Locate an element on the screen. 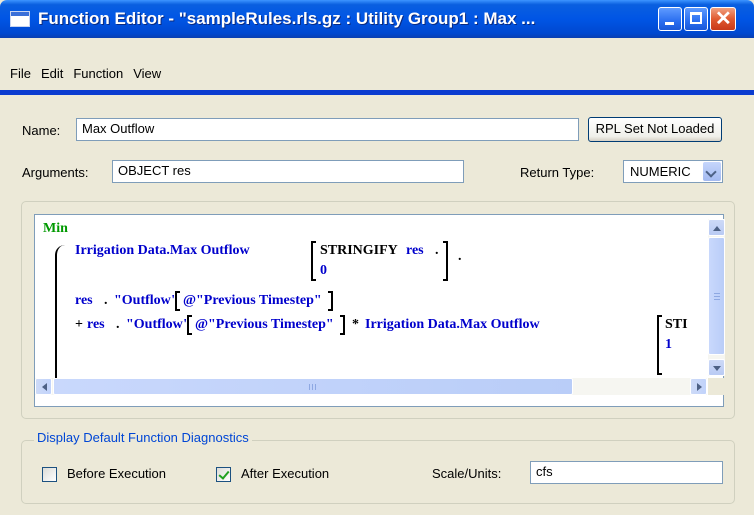 Image resolution: width=754 pixels, height=515 pixels. checkmark-icon is located at coordinates (224, 474).